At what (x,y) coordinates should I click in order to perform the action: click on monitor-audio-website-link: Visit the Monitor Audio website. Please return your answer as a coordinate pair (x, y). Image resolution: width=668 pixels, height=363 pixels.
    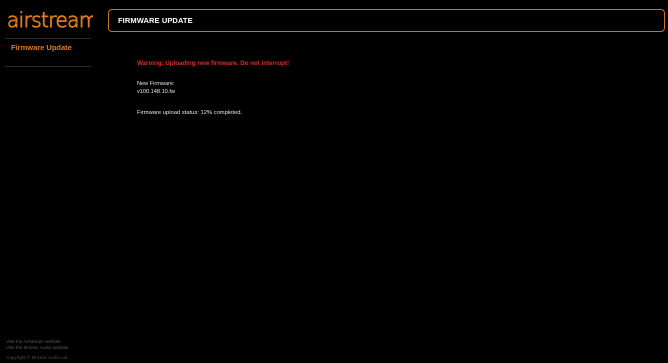
    Looking at the image, I should click on (37, 348).